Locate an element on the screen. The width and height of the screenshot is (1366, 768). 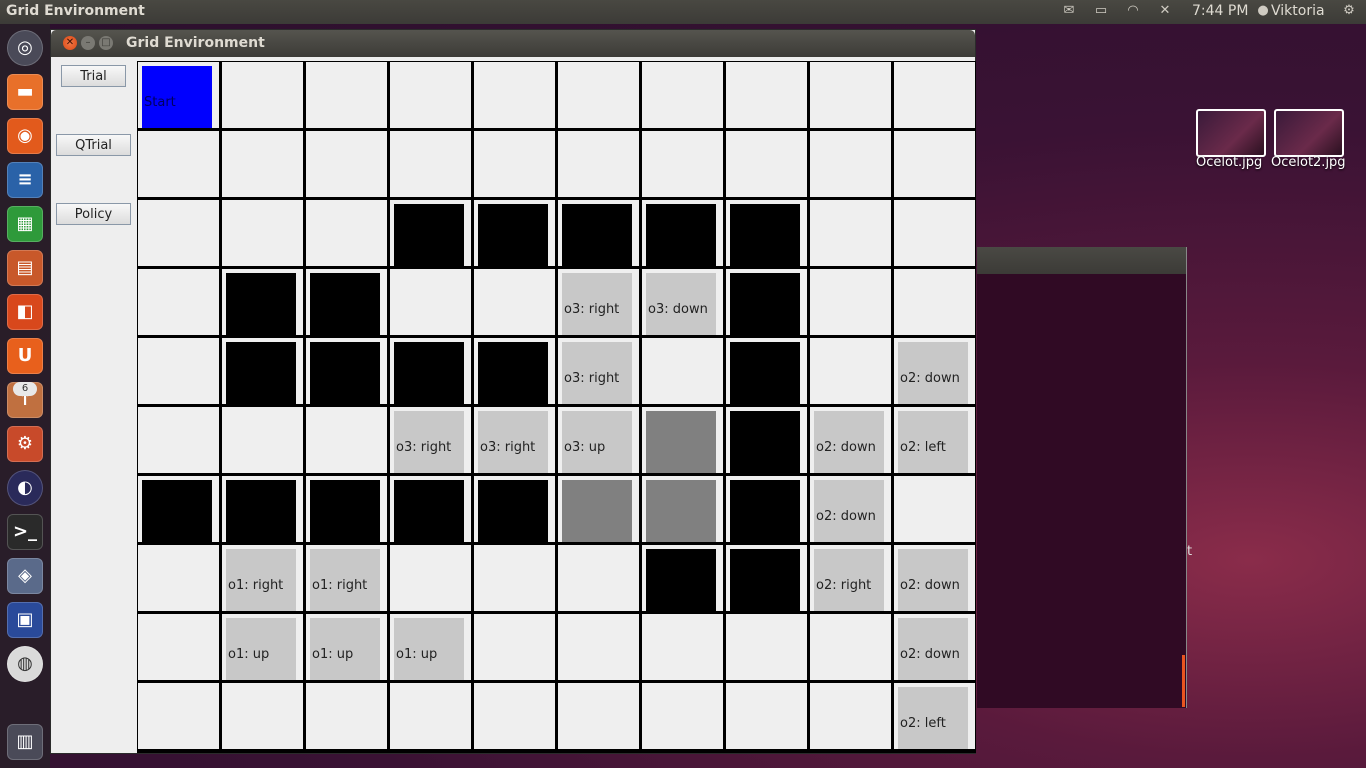
cell-label: o1: right is located at coordinates (256, 585).